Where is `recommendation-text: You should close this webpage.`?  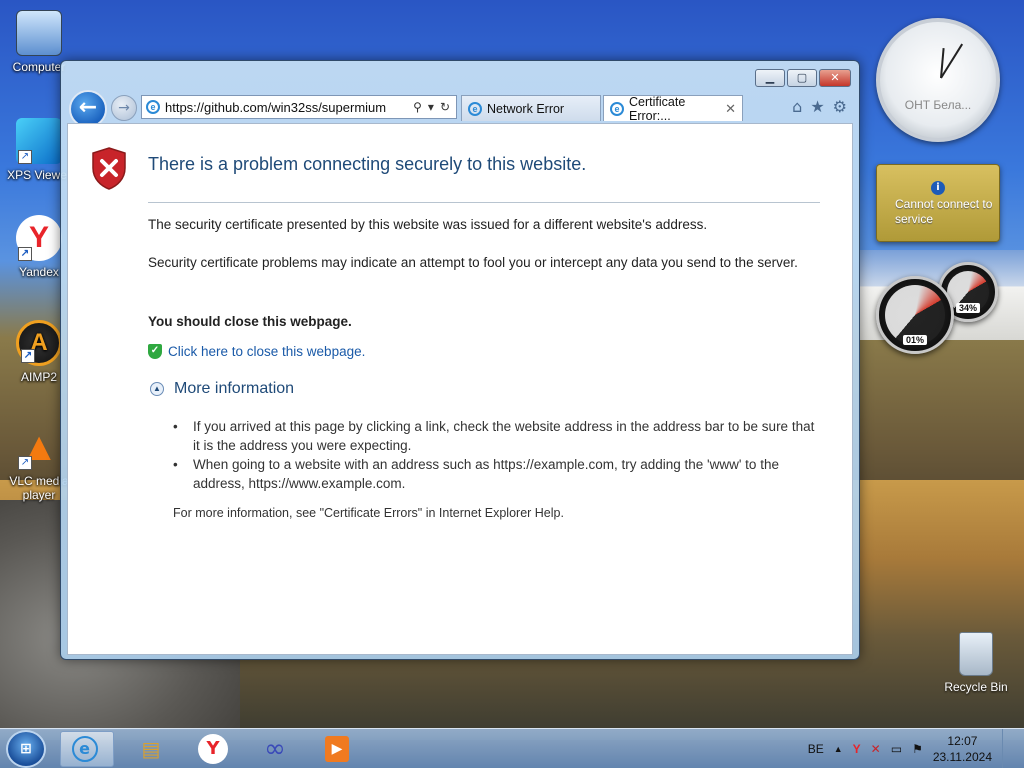 recommendation-text: You should close this webpage. is located at coordinates (250, 321).